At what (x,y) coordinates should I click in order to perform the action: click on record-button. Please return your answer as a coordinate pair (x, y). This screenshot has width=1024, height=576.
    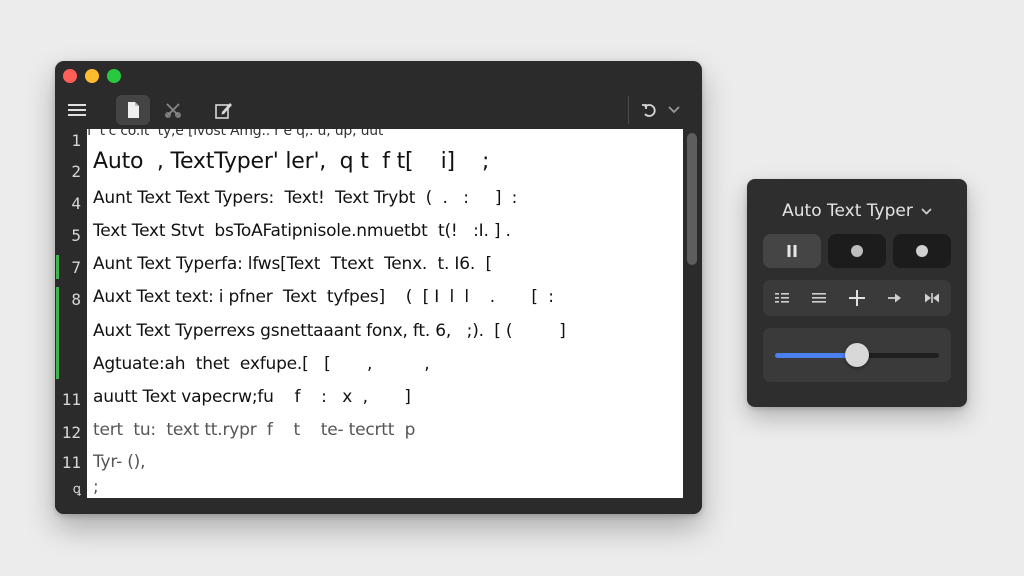
    Looking at the image, I should click on (857, 251).